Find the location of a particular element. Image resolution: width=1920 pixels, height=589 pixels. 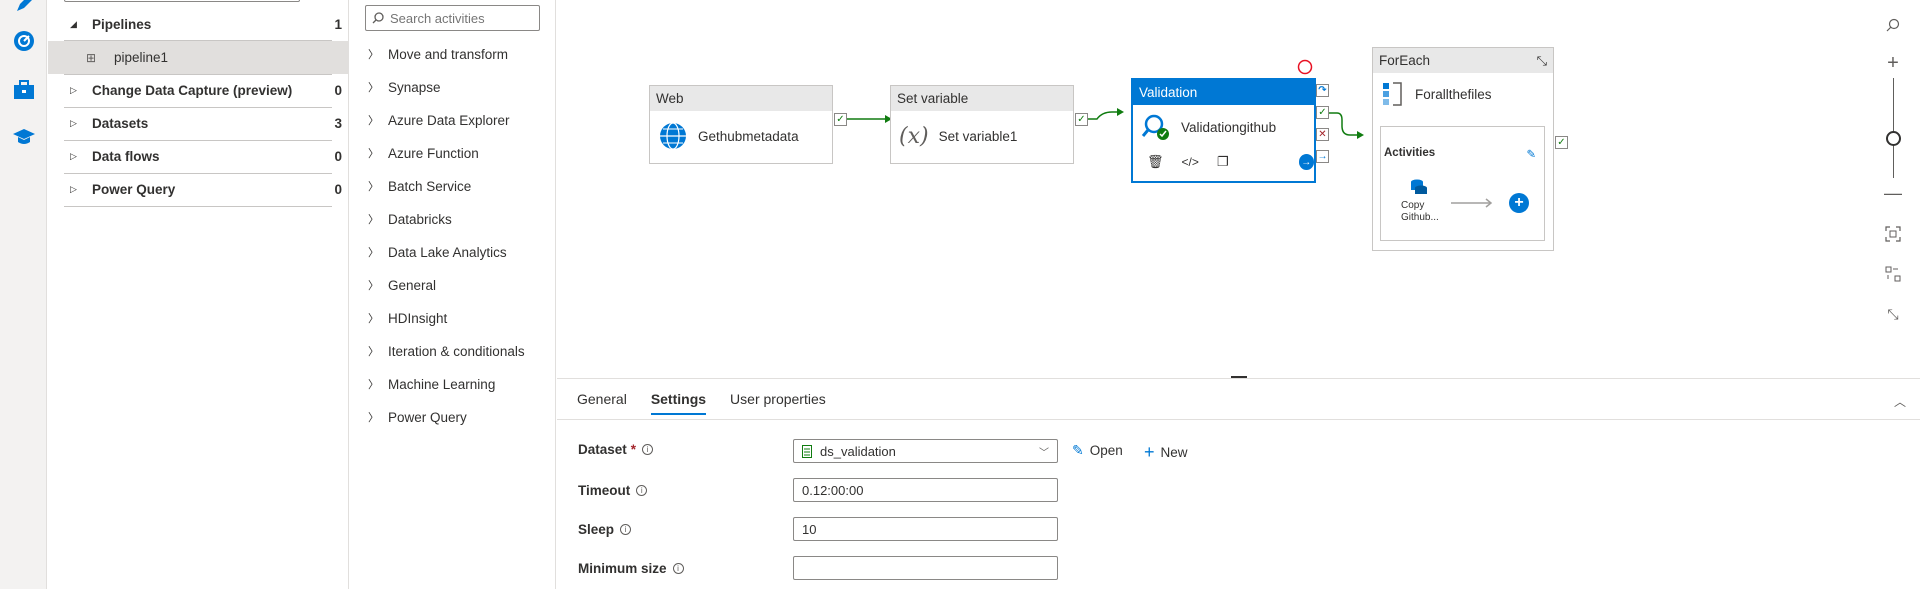

tree-item-data-flows: ▷ Data flows 0 is located at coordinates (206, 156).